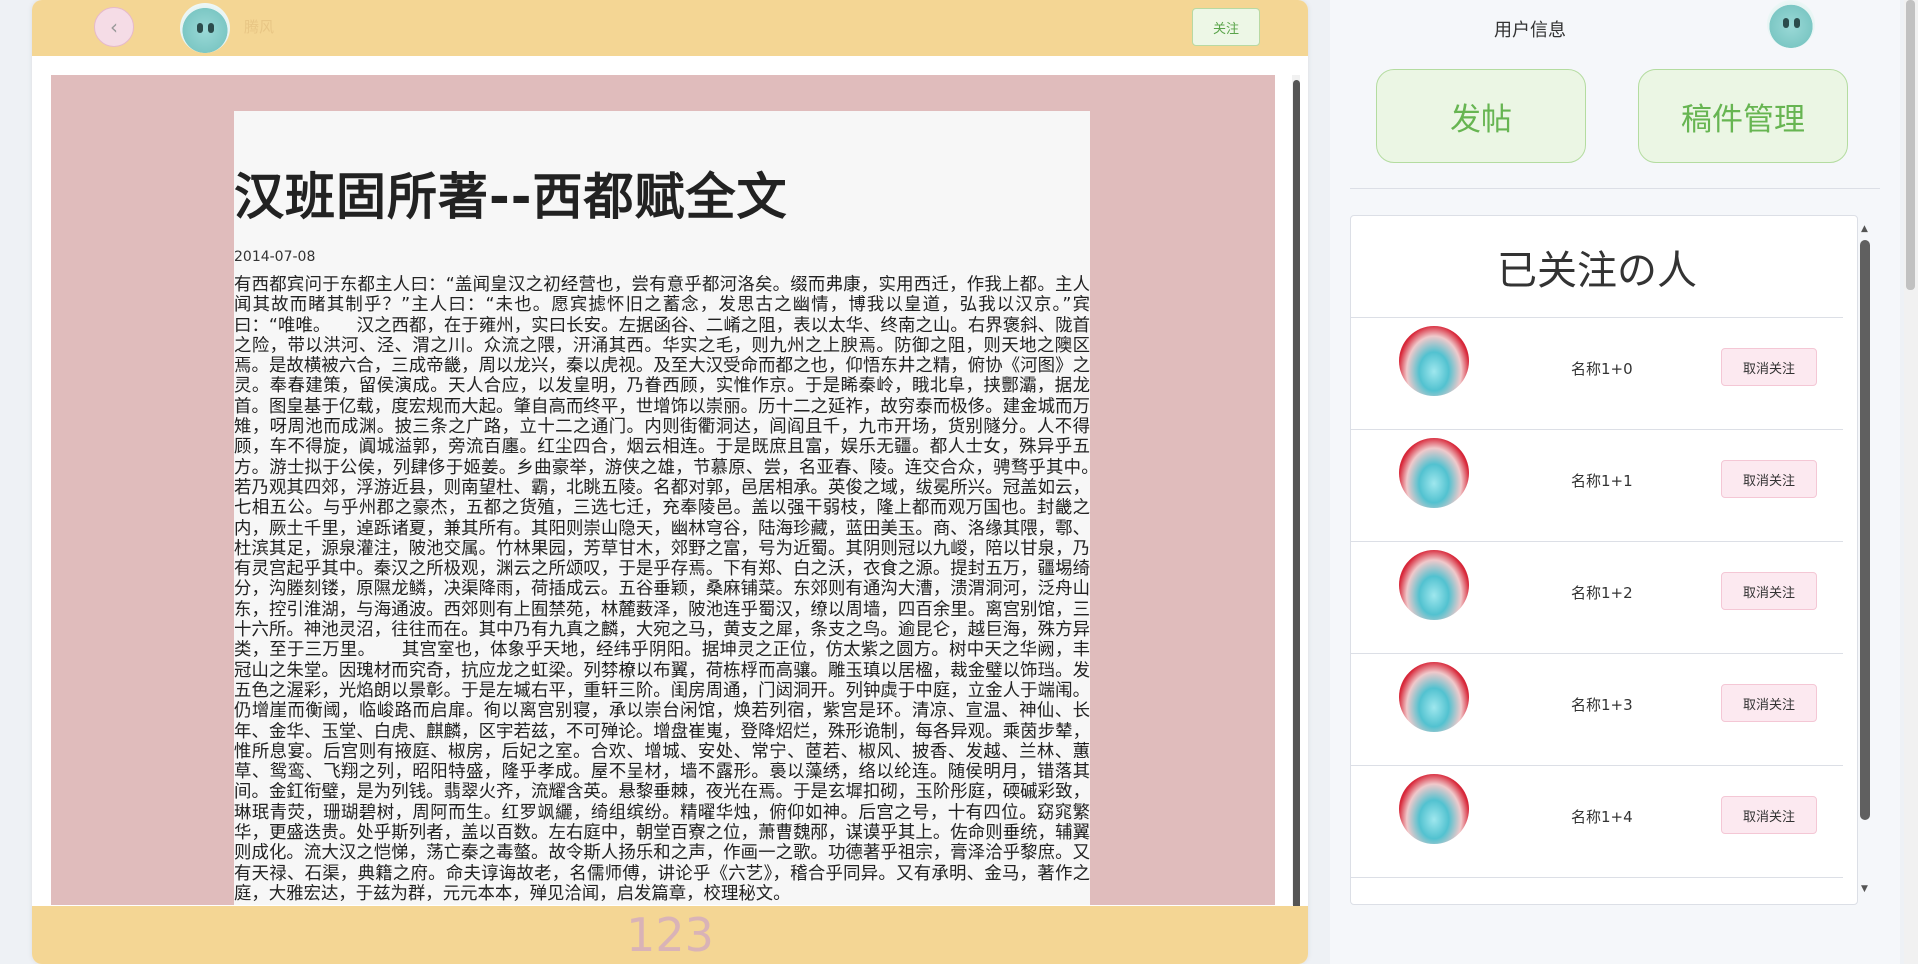  Describe the element at coordinates (1743, 119) in the screenshot. I see `drafts-management-label: 稿件管理` at that location.